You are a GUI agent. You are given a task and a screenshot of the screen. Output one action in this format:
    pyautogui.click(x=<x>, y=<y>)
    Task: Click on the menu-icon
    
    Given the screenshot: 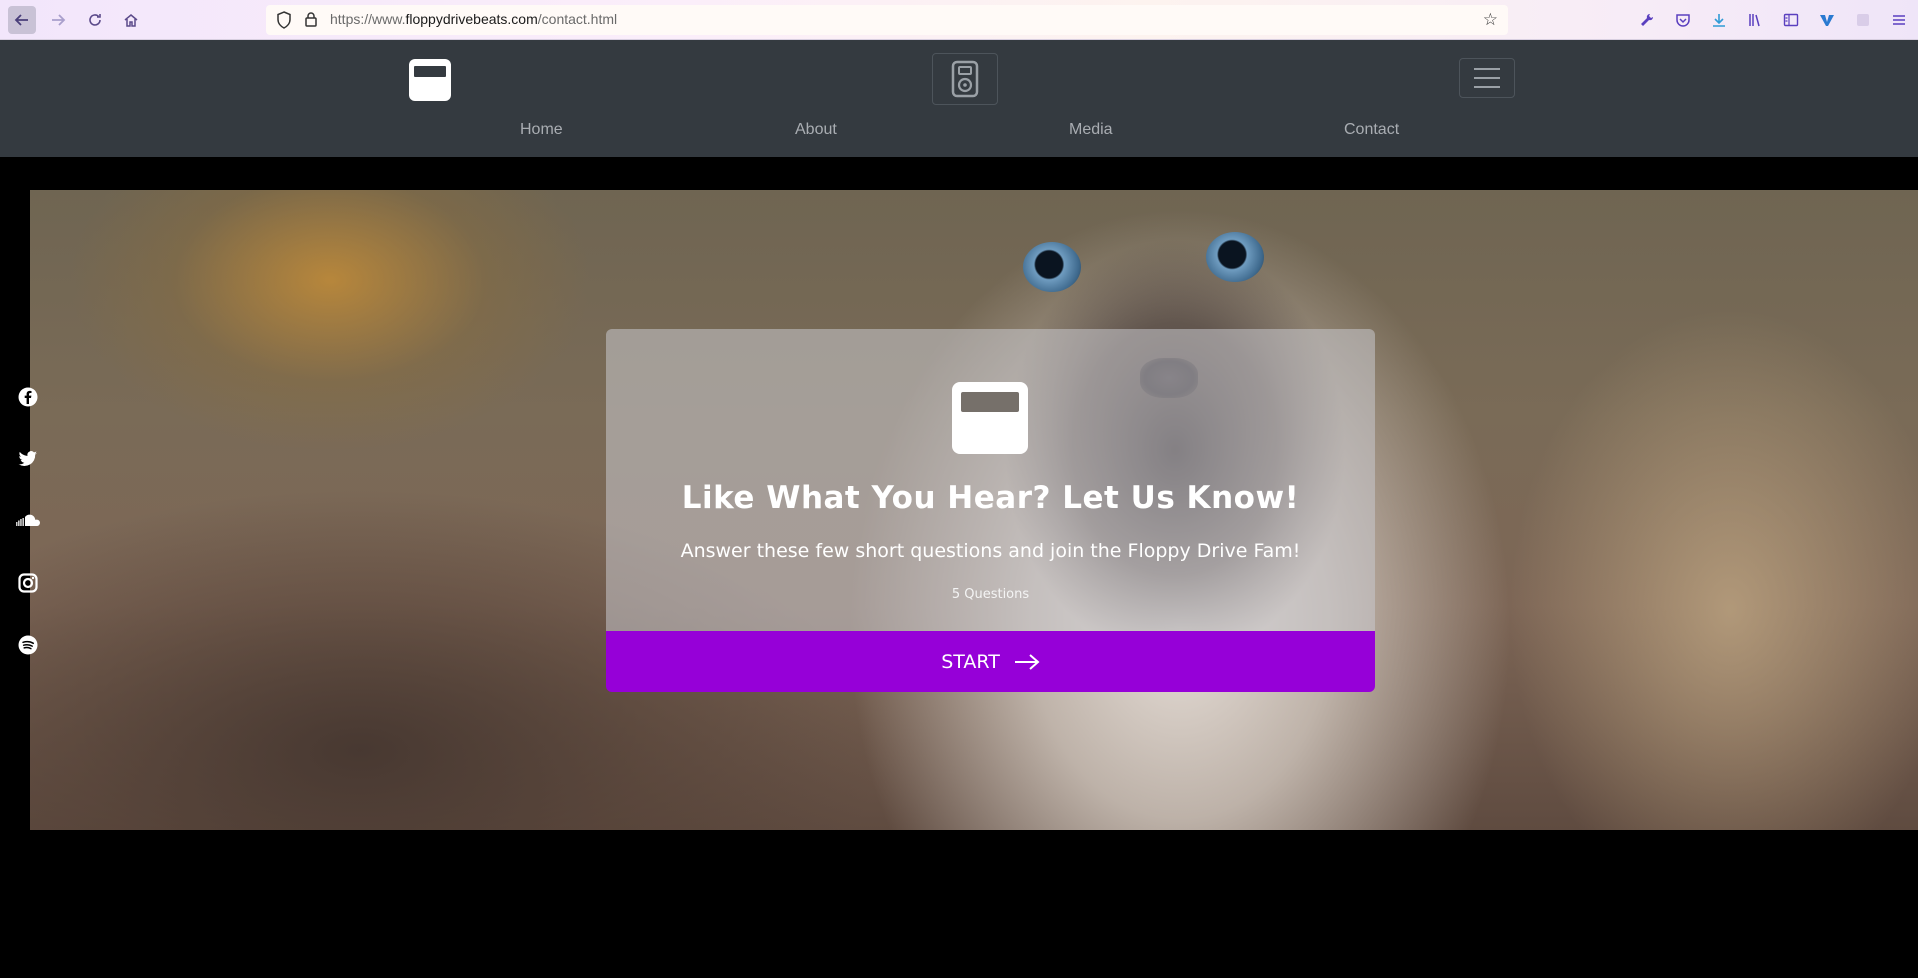 What is the action you would take?
    pyautogui.click(x=1899, y=20)
    